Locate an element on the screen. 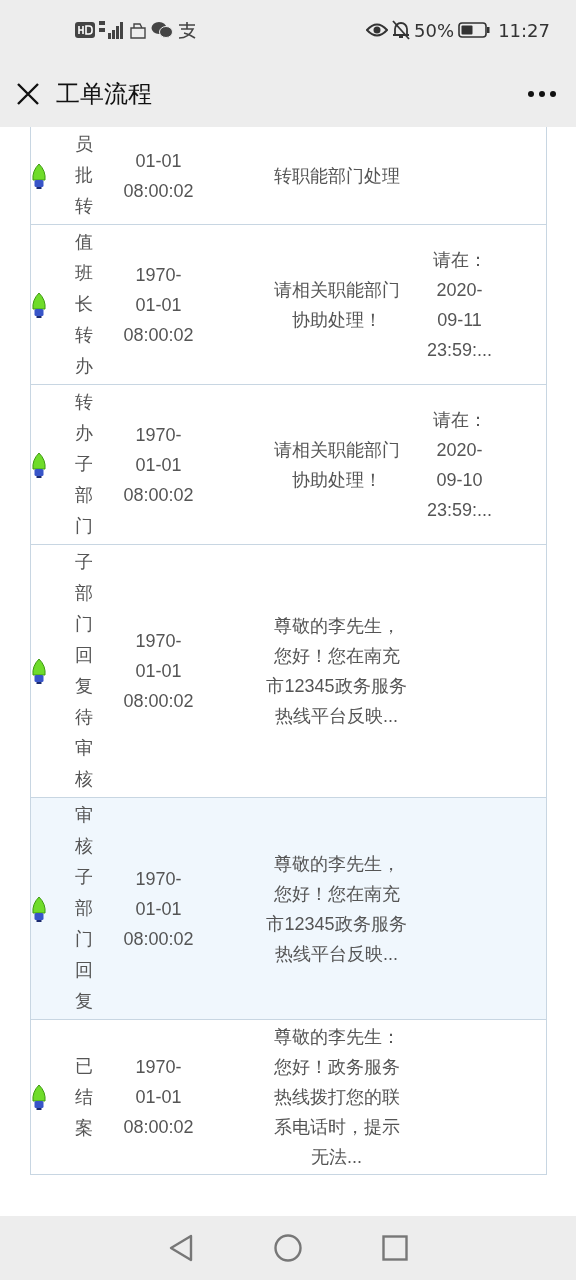  close-icon is located at coordinates (28, 93).